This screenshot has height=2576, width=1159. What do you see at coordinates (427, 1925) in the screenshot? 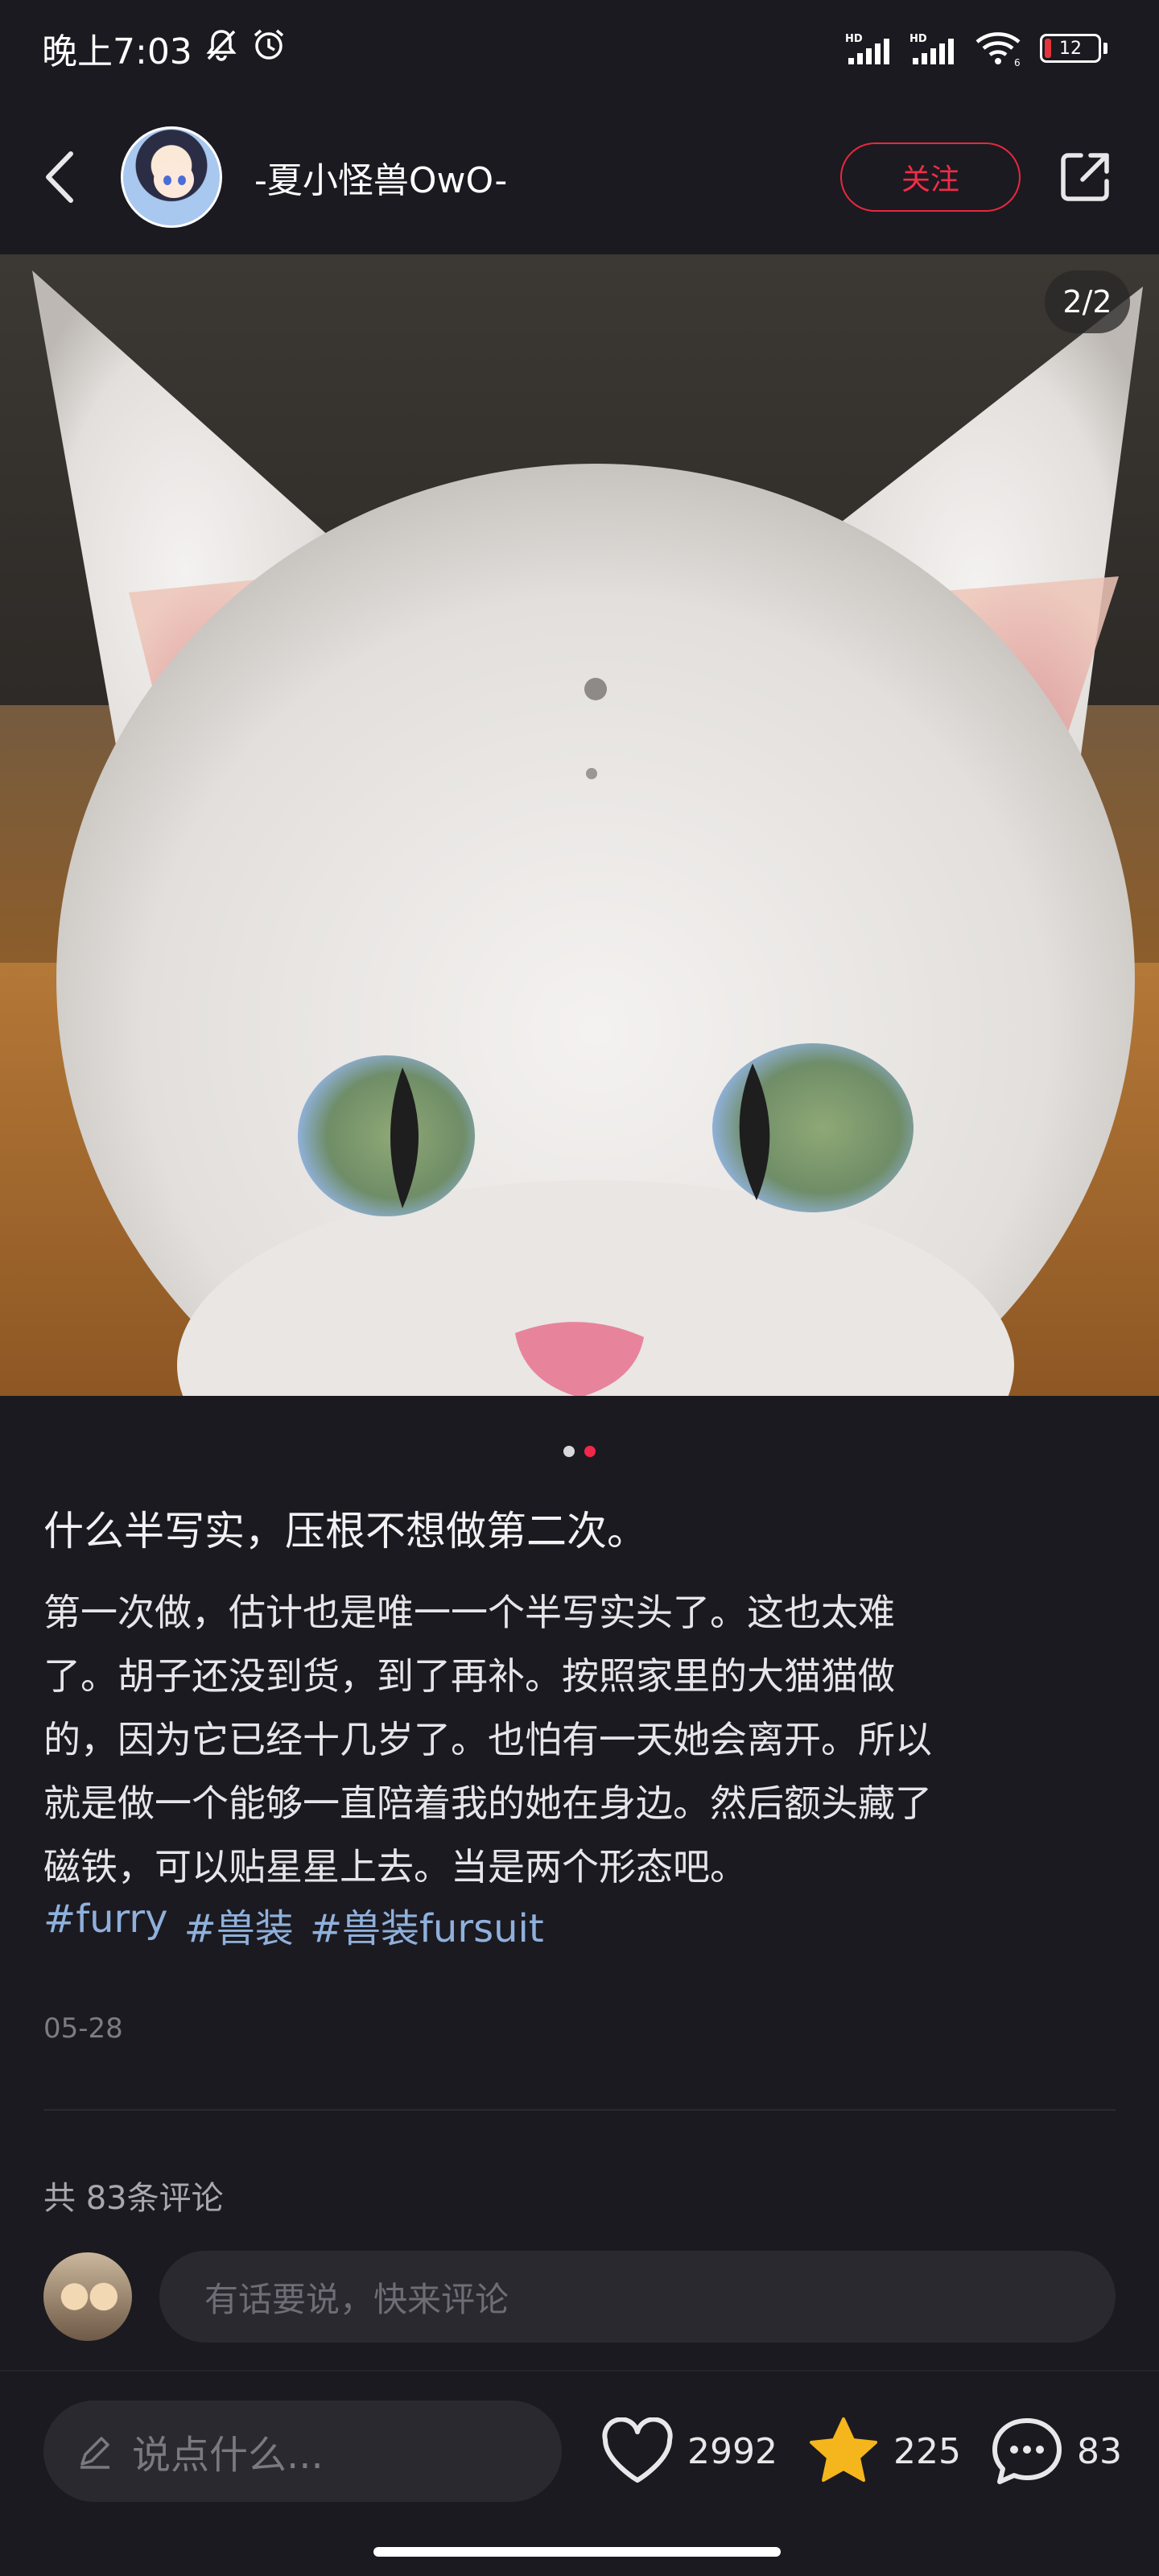
I see `tag-link: #兽装fursuit` at bounding box center [427, 1925].